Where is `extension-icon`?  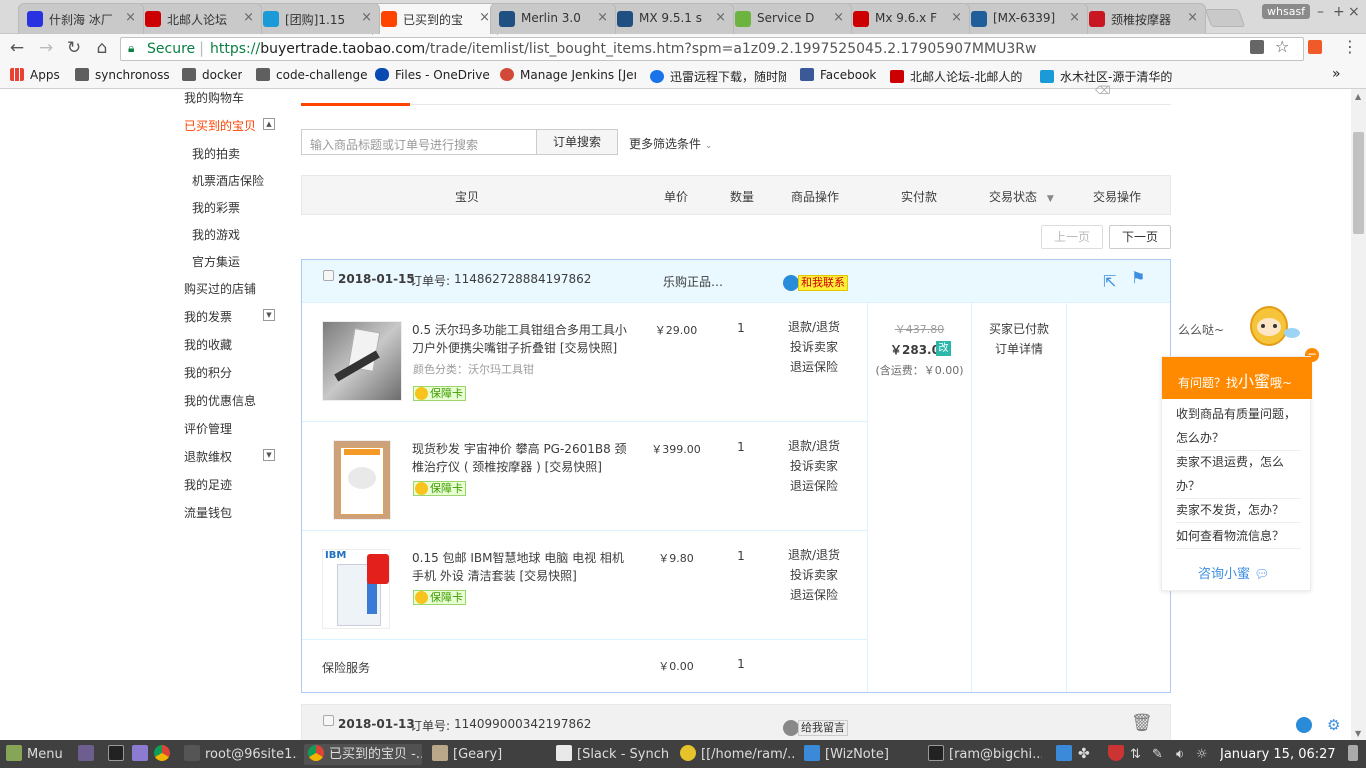
extension-icon is located at coordinates (1257, 47).